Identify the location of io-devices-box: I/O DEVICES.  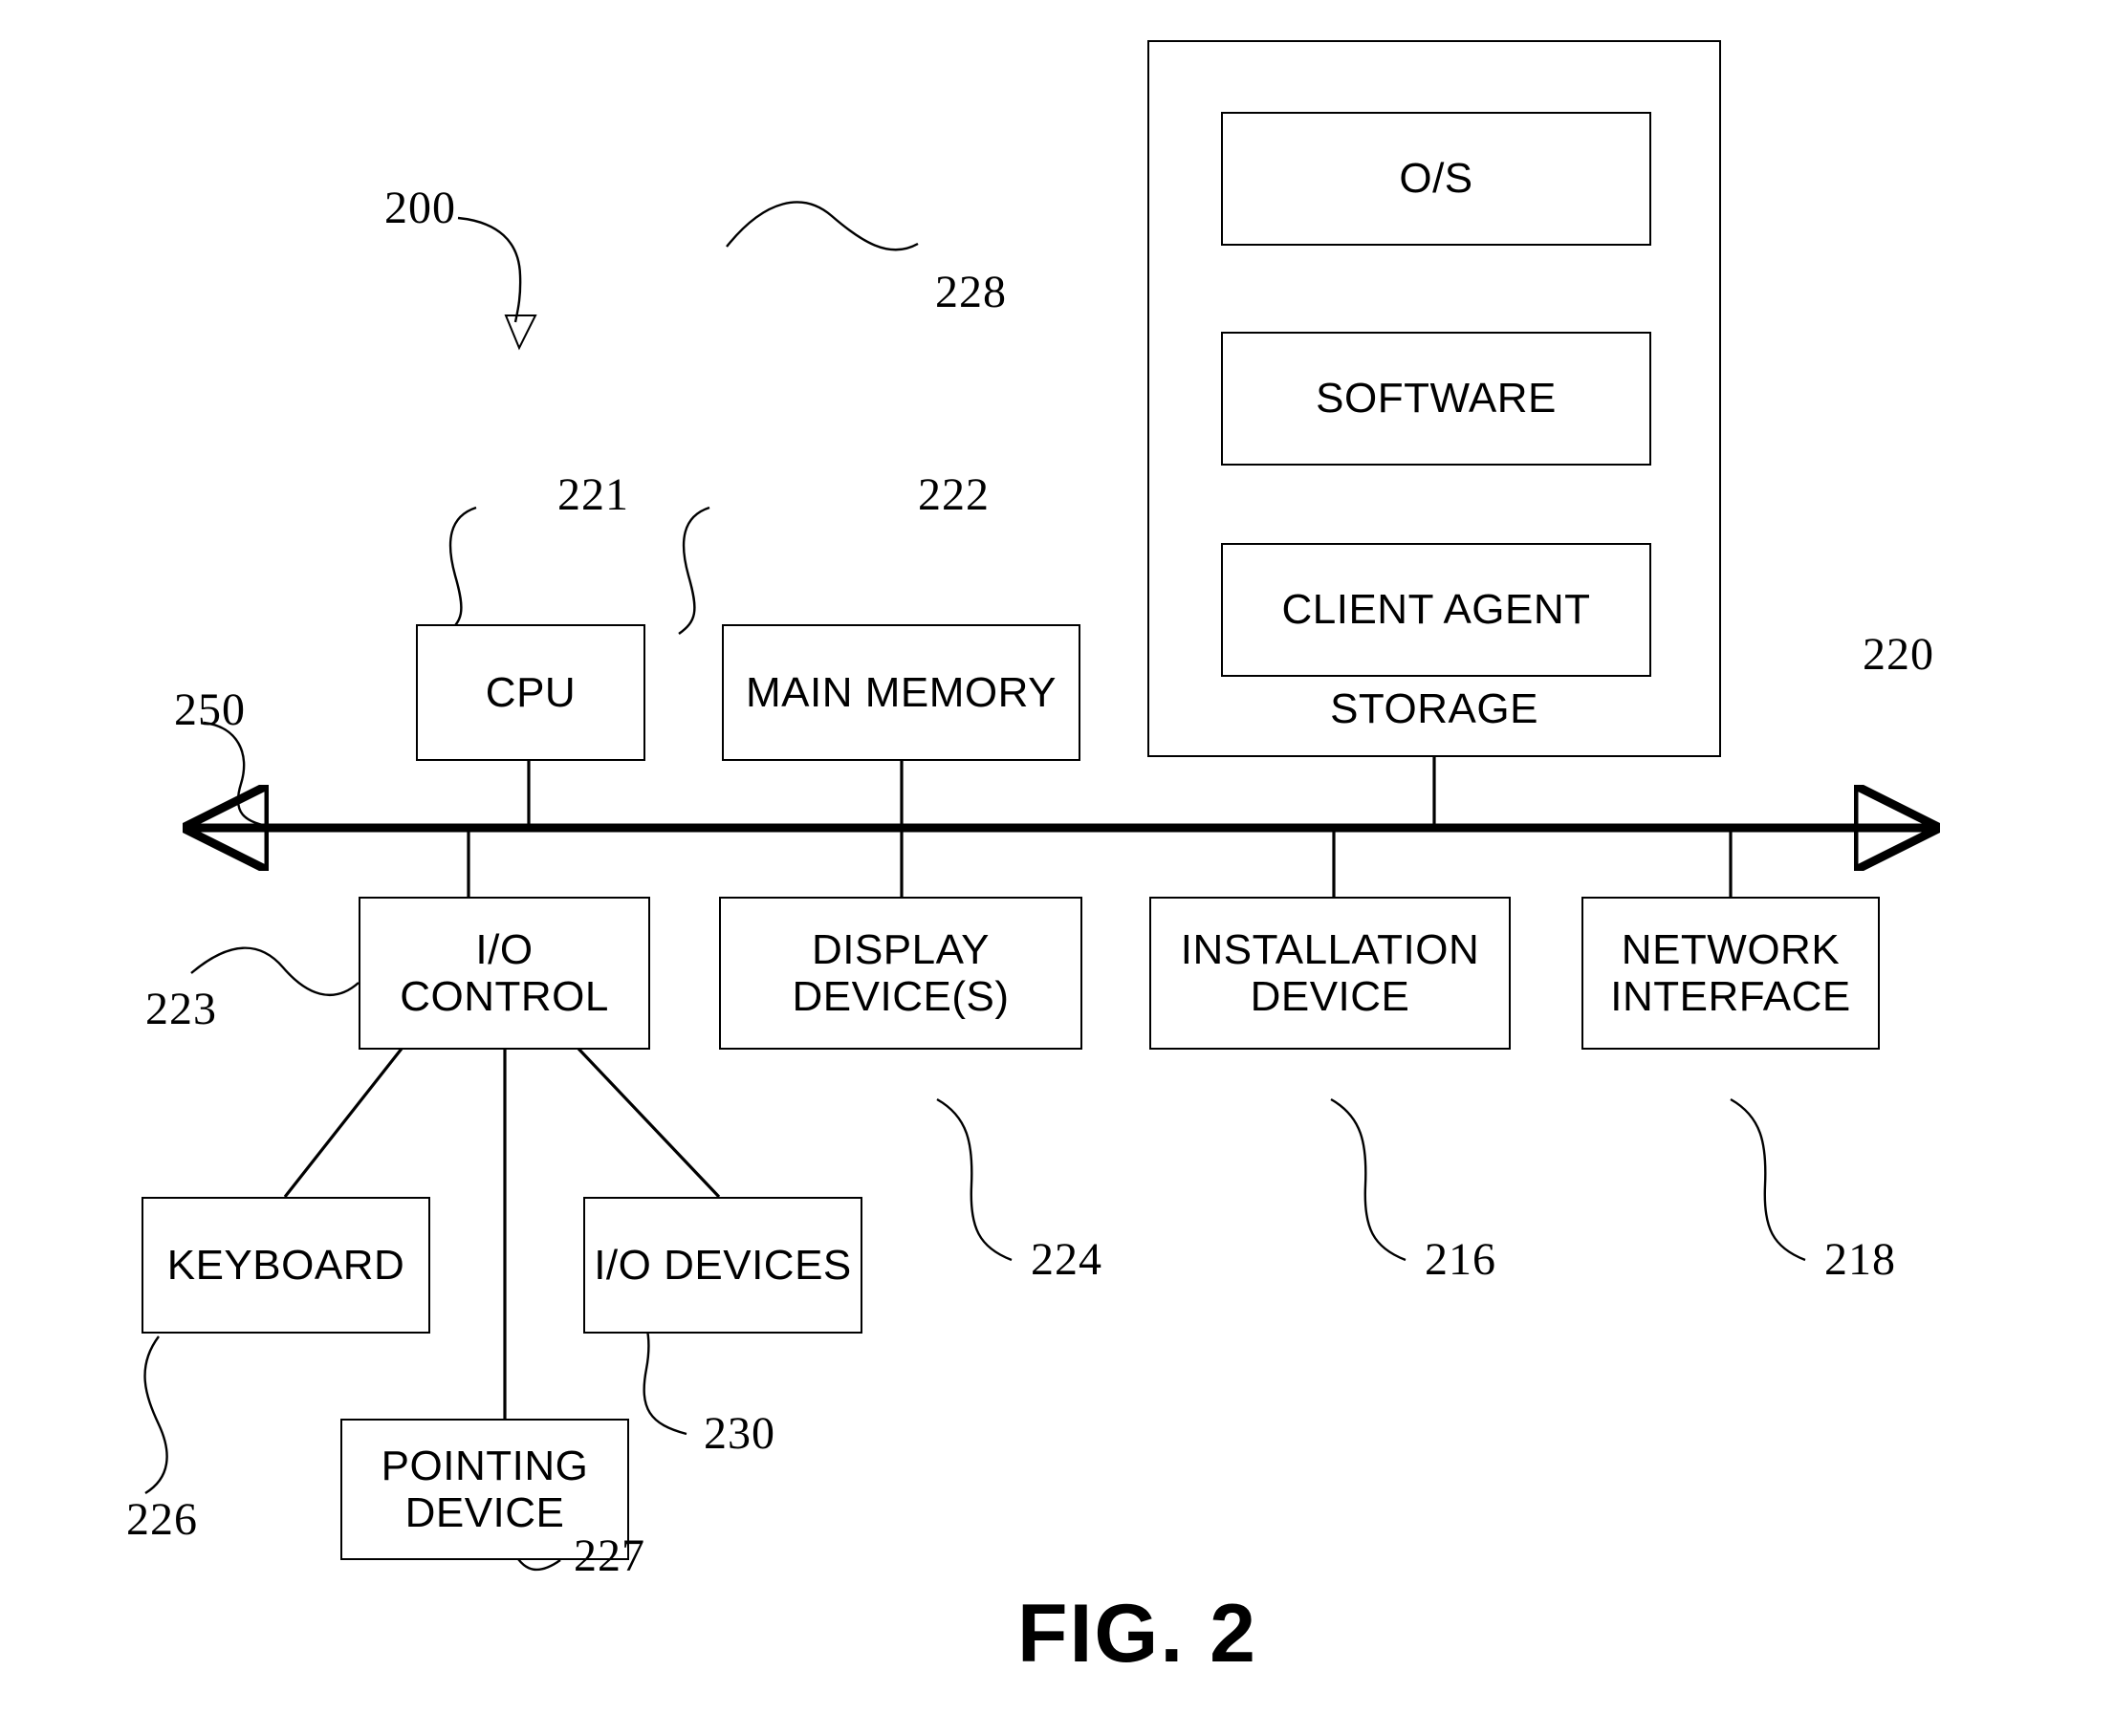
(722, 1266).